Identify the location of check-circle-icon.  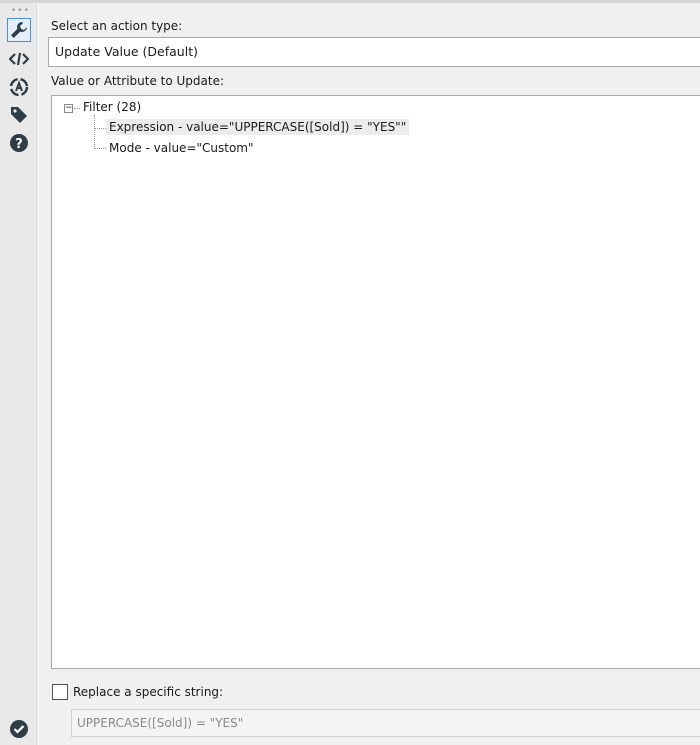
(19, 729).